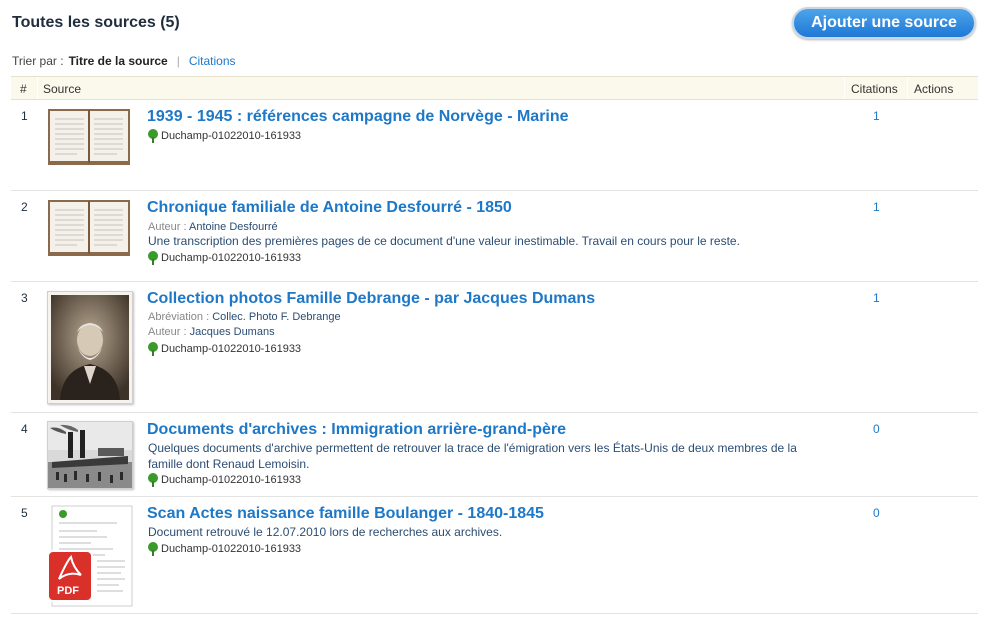  Describe the element at coordinates (24, 513) in the screenshot. I see `row-number: 5` at that location.